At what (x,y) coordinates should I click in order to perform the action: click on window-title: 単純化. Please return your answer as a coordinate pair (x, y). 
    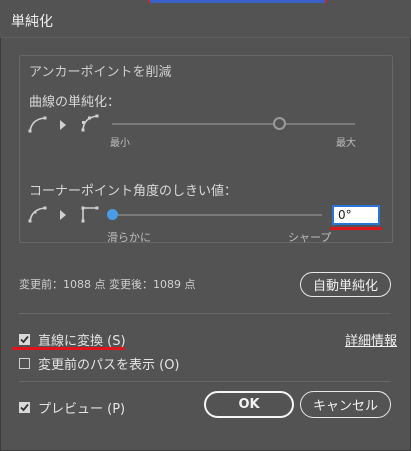
    Looking at the image, I should click on (32, 22).